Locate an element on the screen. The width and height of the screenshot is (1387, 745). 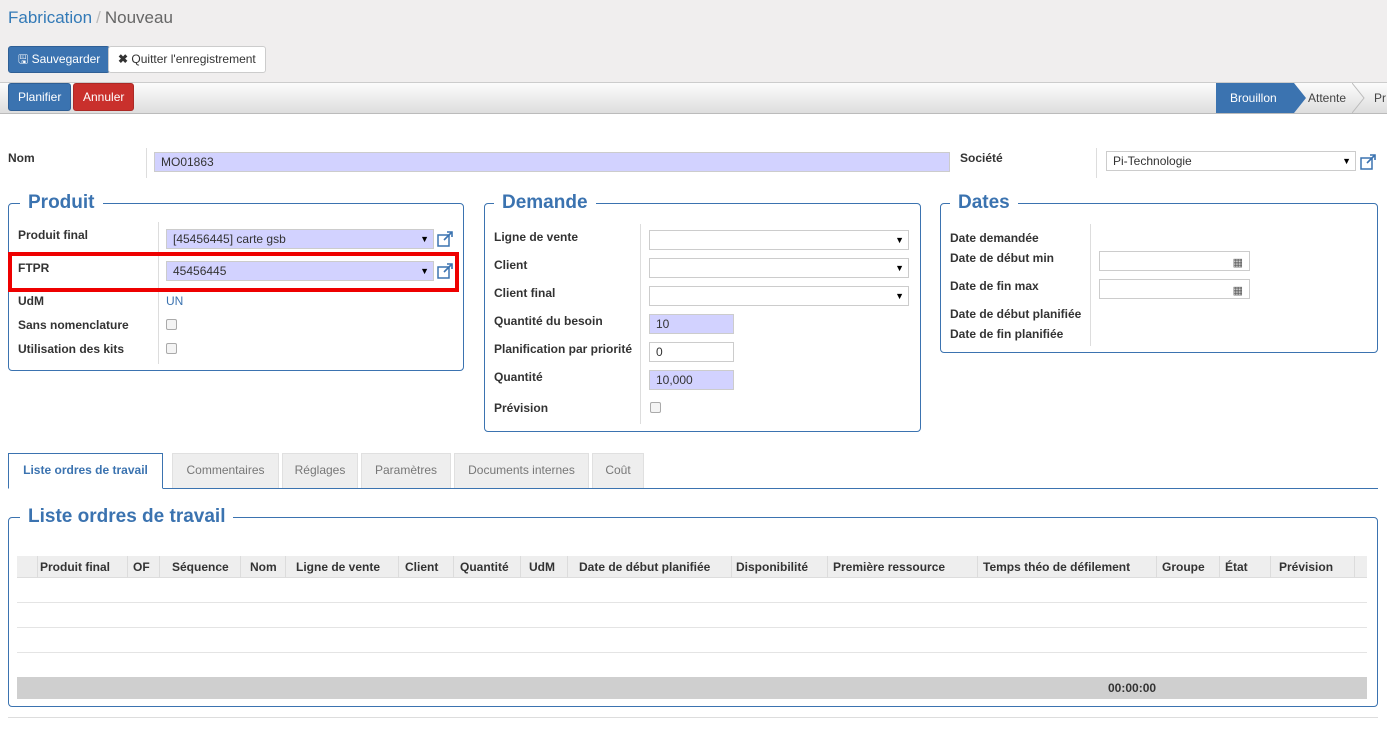
work-orders-table-footer: 00:00:00 is located at coordinates (692, 688).